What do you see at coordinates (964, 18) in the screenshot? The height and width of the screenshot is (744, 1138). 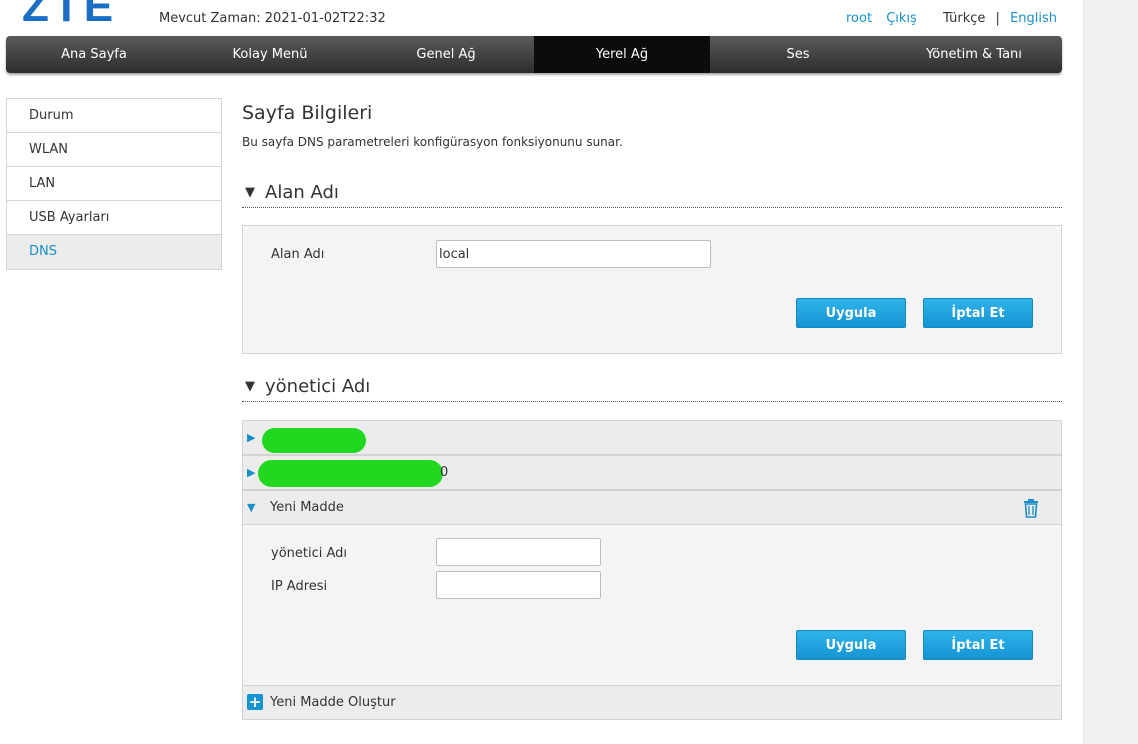 I see `language-current: Türkçe` at bounding box center [964, 18].